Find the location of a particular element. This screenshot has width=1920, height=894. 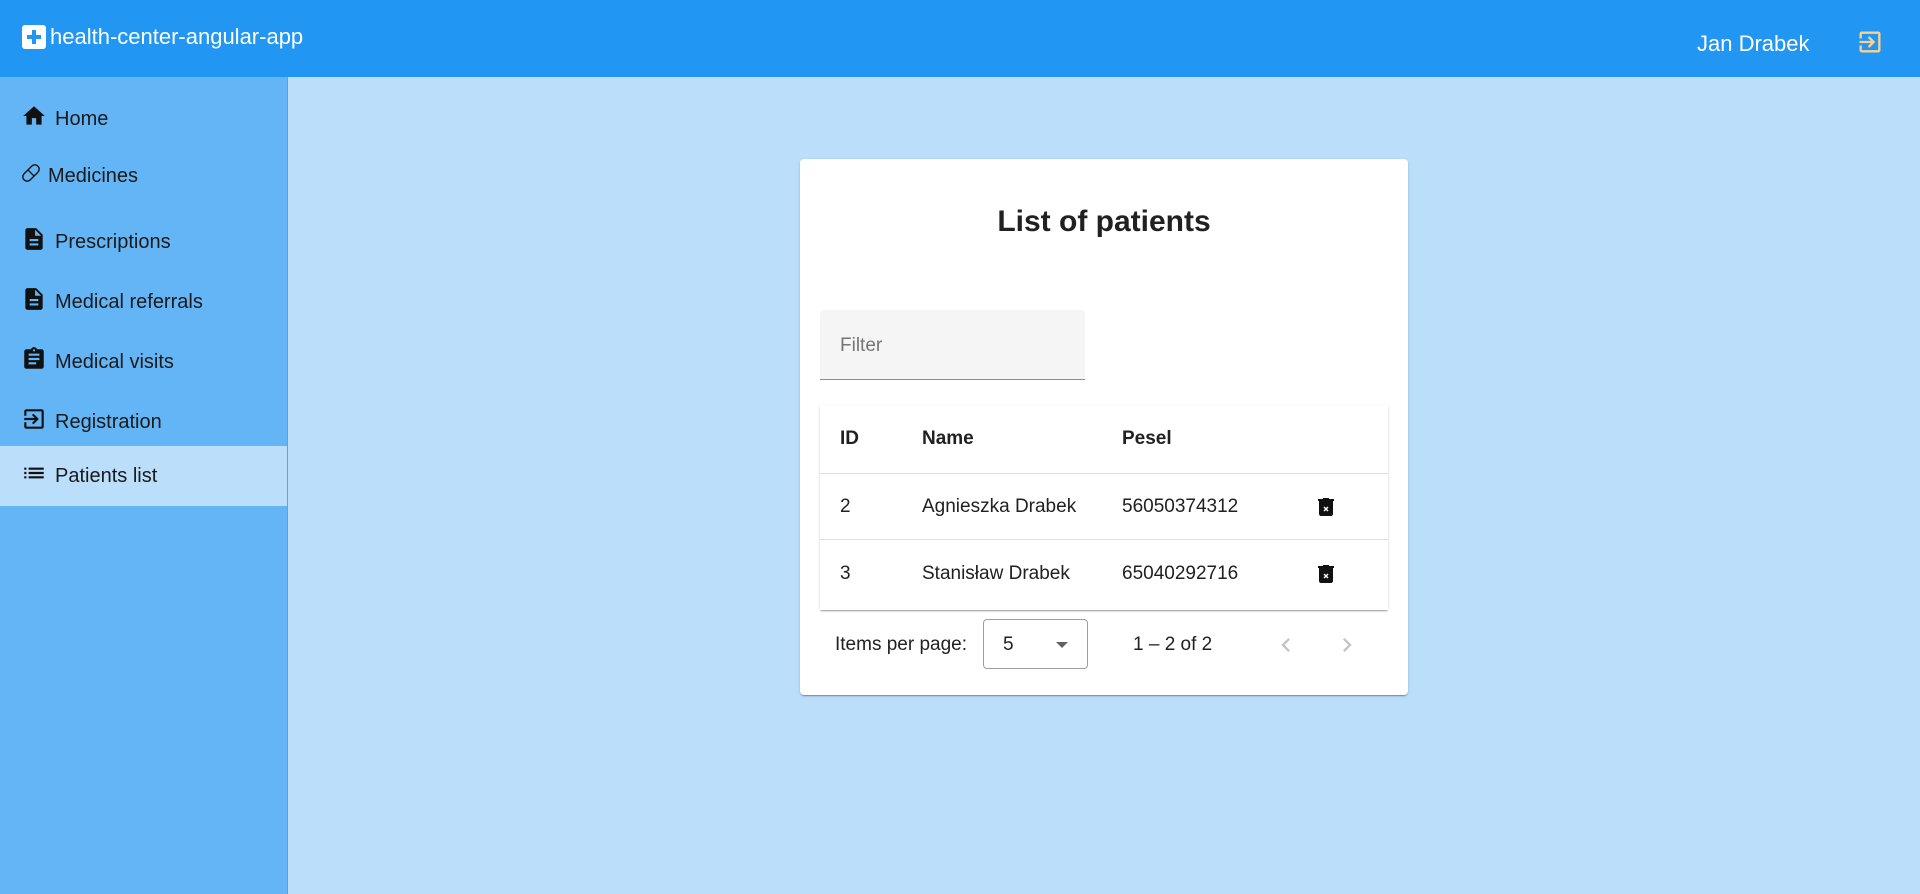

app-brand: health-center-angular-app is located at coordinates (162, 37).